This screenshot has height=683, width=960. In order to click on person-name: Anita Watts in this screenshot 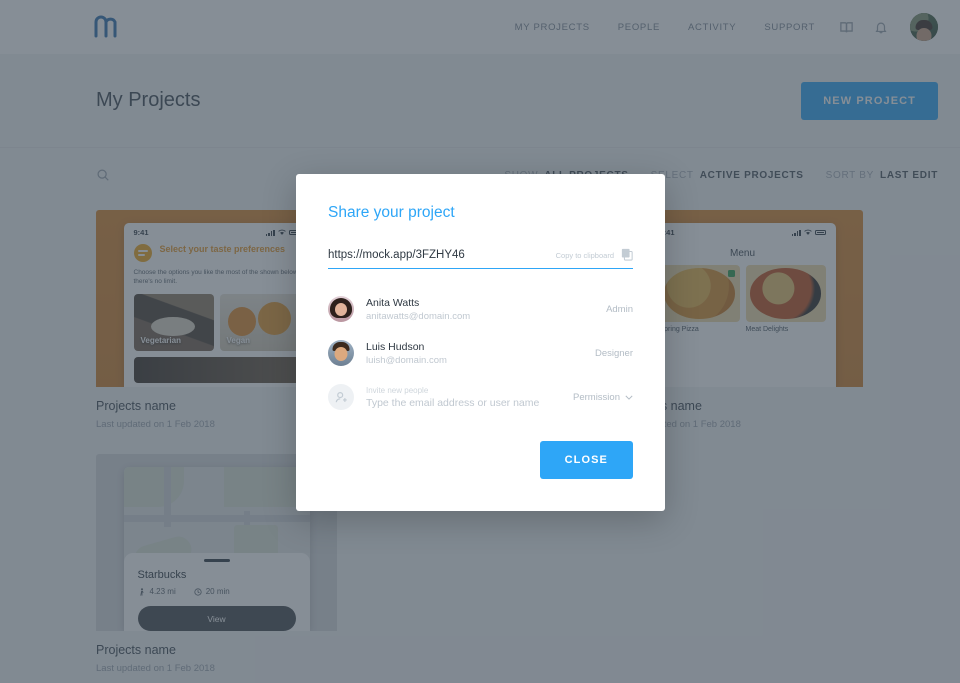, I will do `click(393, 302)`.